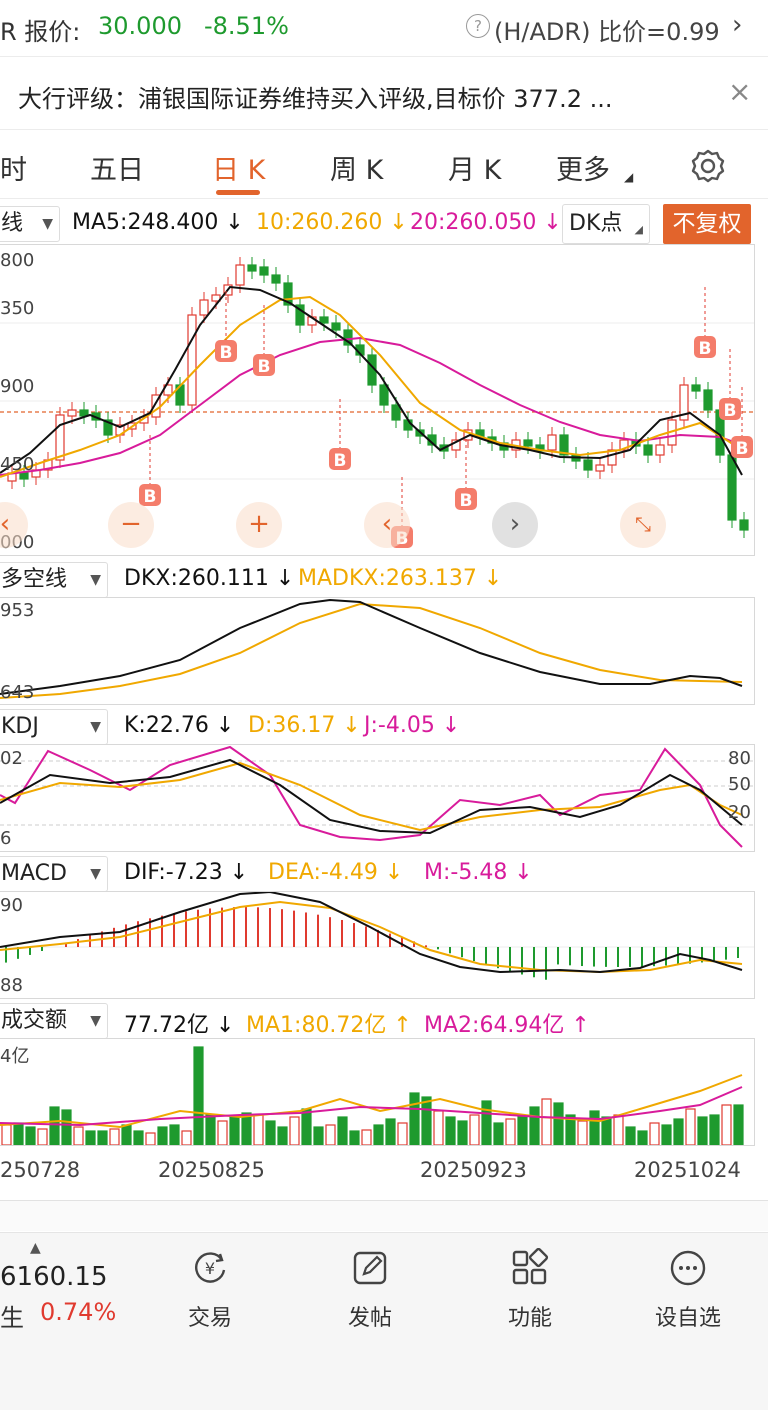 The width and height of the screenshot is (768, 1410). Describe the element at coordinates (35, 1248) in the screenshot. I see `expand-up-icon: ▲` at that location.